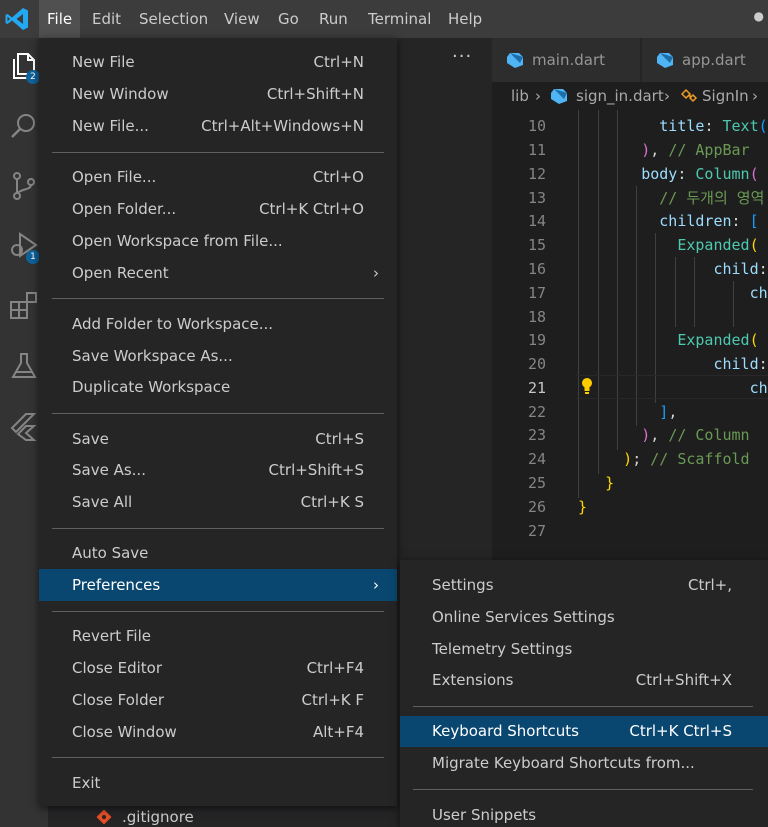 This screenshot has height=827, width=768. Describe the element at coordinates (740, 269) in the screenshot. I see `code-line-16: child:` at that location.